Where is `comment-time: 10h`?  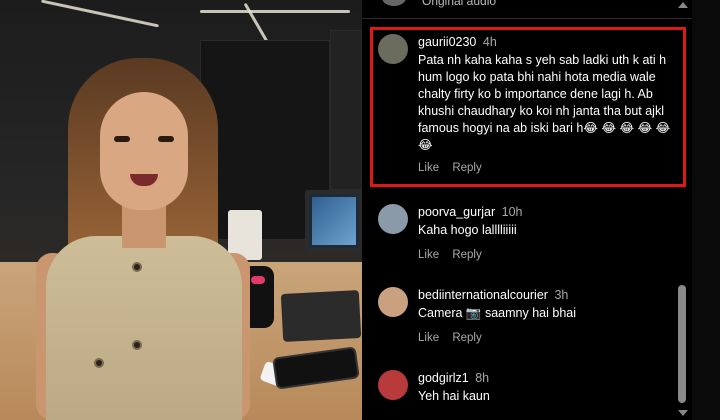 comment-time: 10h is located at coordinates (512, 212).